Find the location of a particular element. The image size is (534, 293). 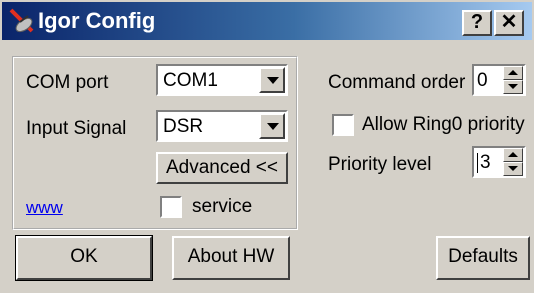

priority-level-label: Priority level is located at coordinates (380, 164).